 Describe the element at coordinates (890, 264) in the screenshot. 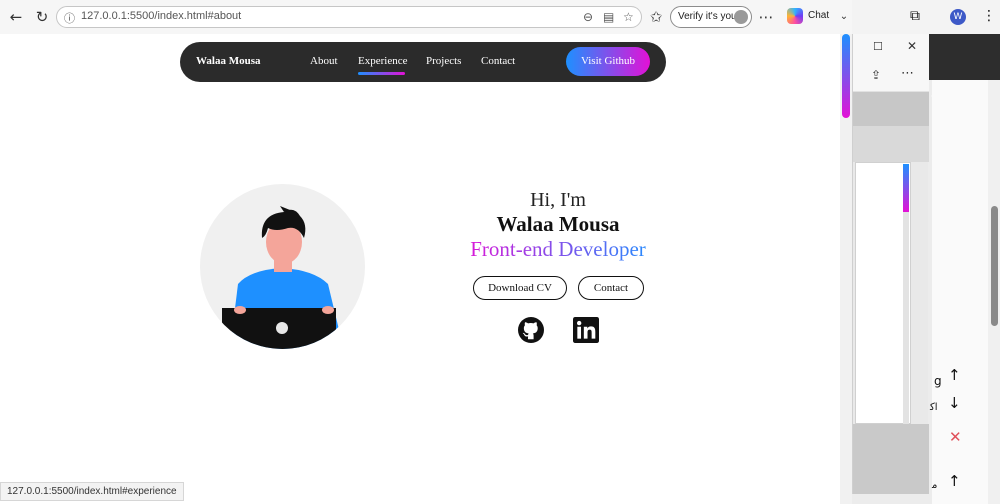

I see `floating-window: ☐ ✕ ⇪ ⋯` at that location.